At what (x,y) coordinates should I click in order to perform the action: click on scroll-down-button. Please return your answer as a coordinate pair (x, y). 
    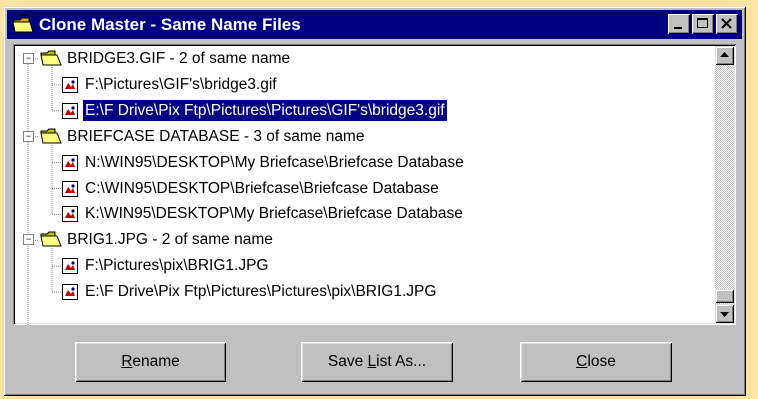
    Looking at the image, I should click on (724, 313).